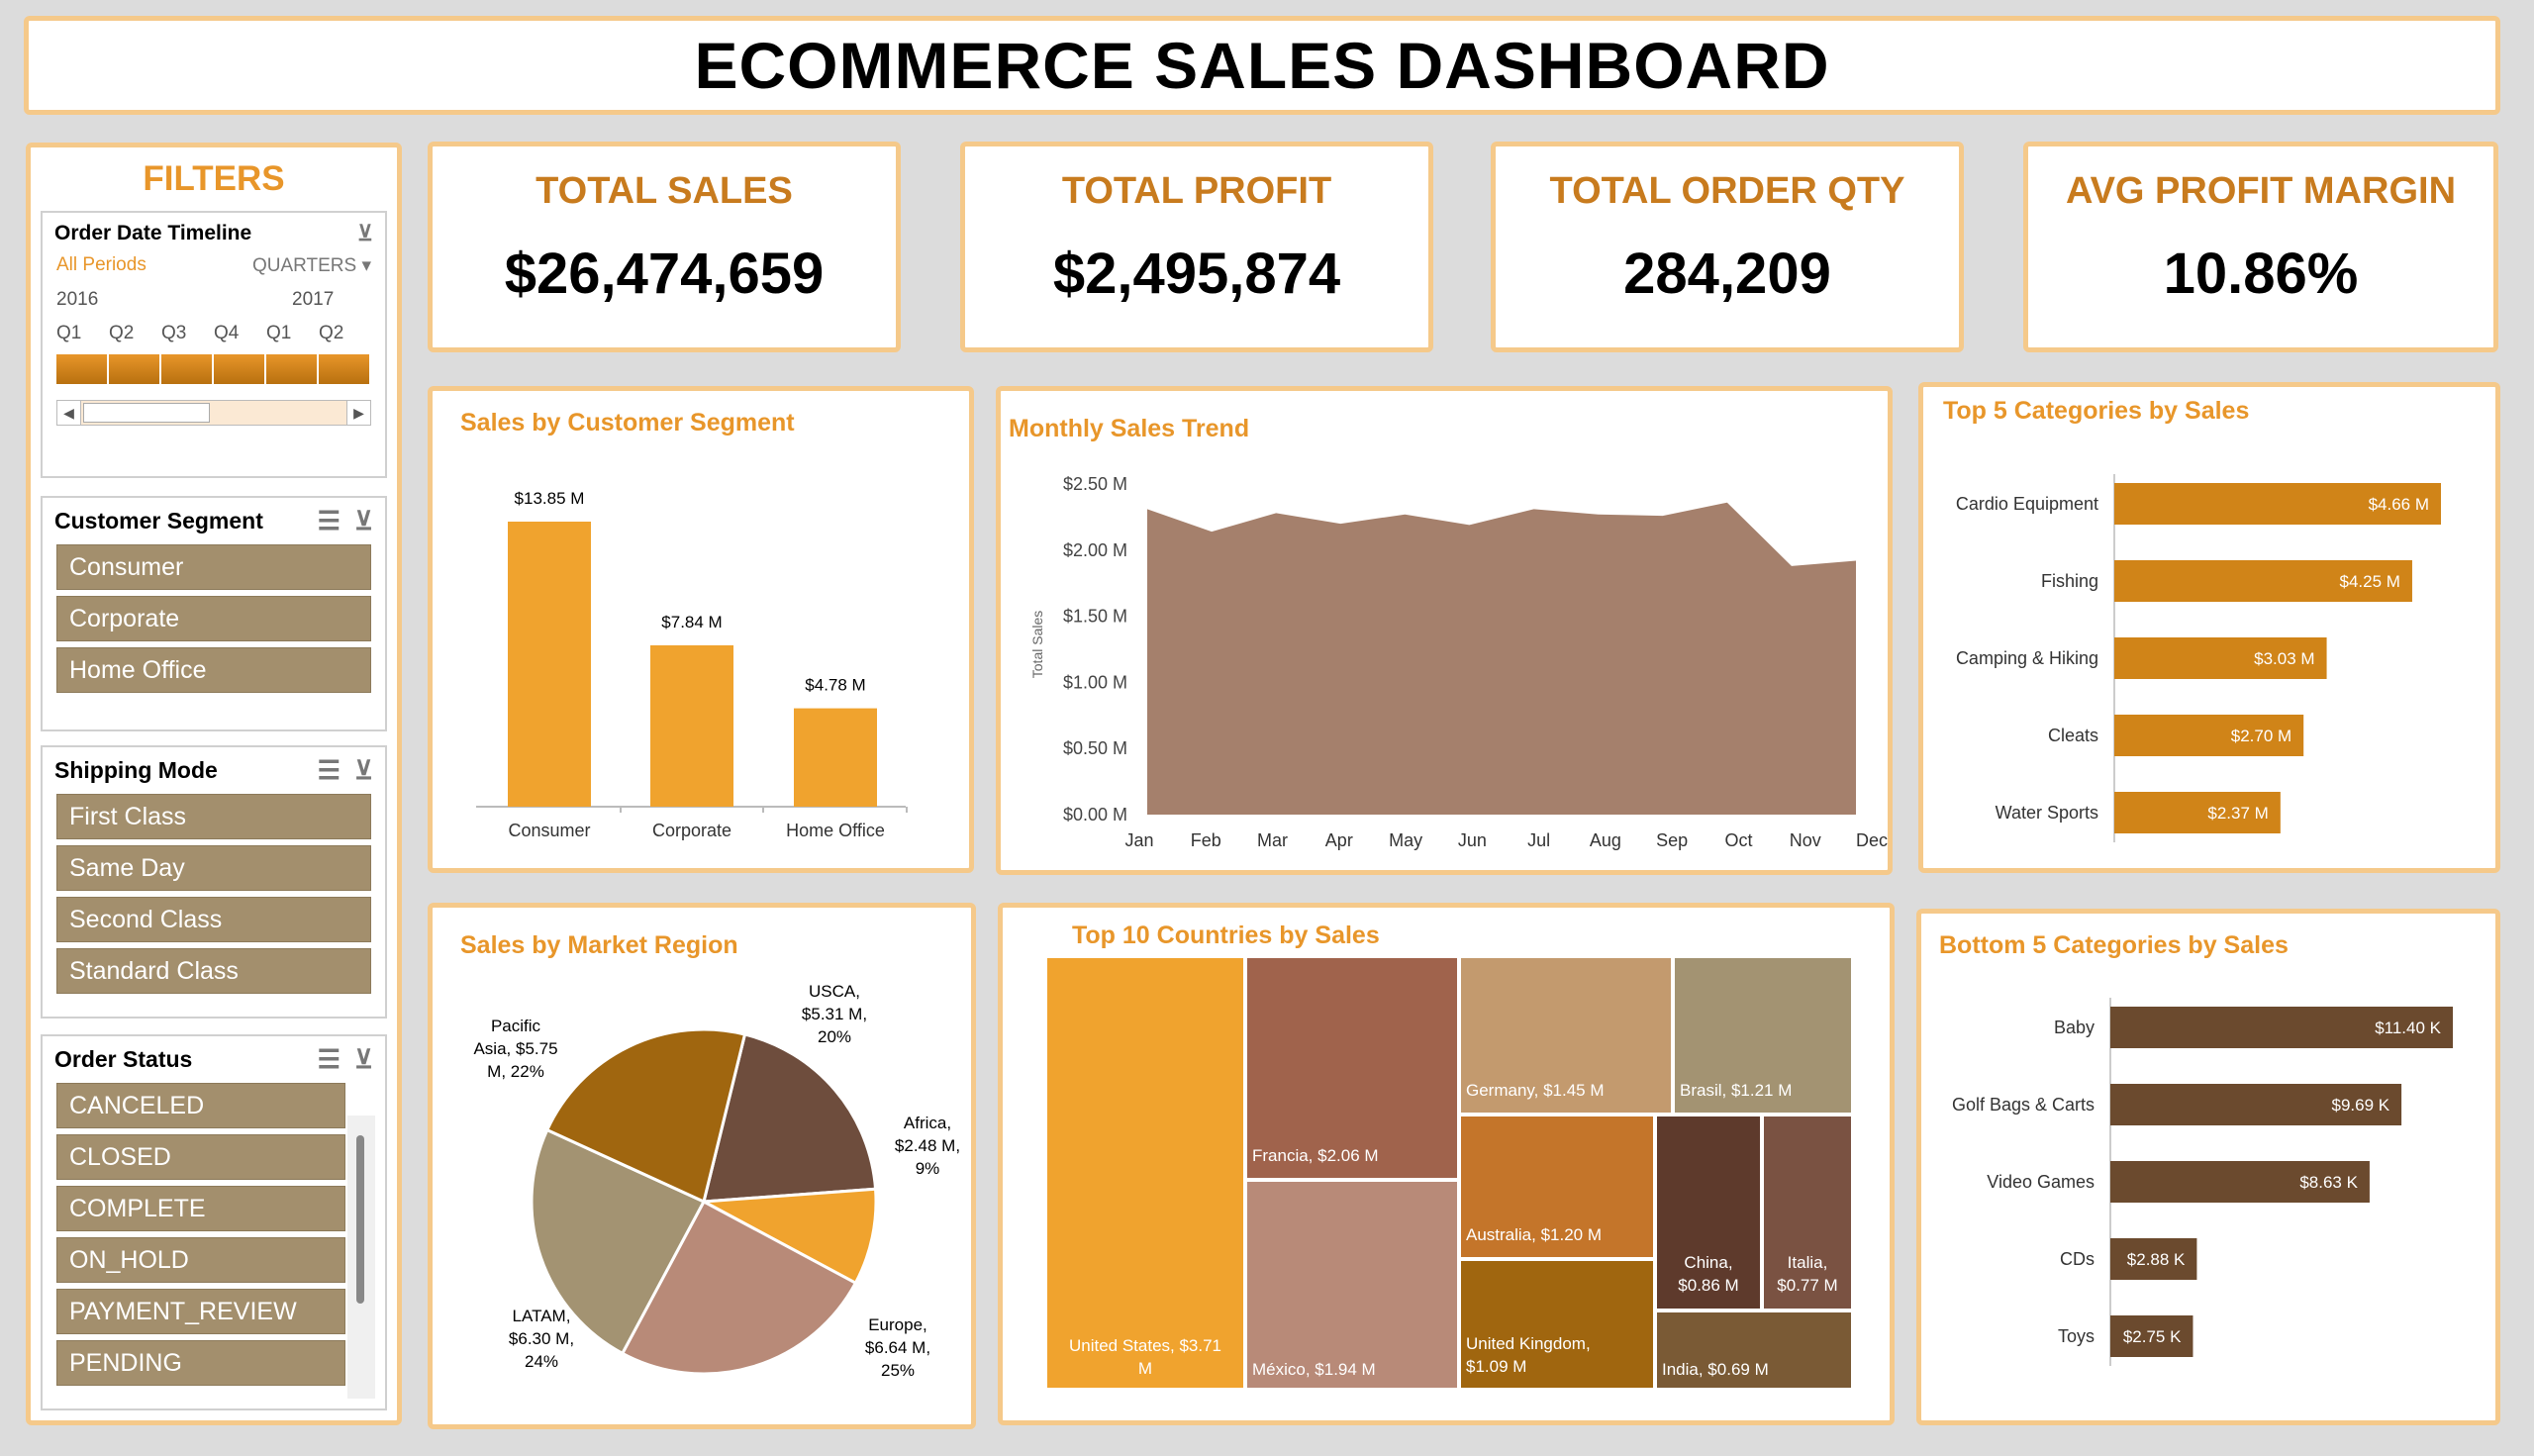 The width and height of the screenshot is (2534, 1456). Describe the element at coordinates (2261, 191) in the screenshot. I see `kpi-label: AVG PROFIT MARGIN` at that location.